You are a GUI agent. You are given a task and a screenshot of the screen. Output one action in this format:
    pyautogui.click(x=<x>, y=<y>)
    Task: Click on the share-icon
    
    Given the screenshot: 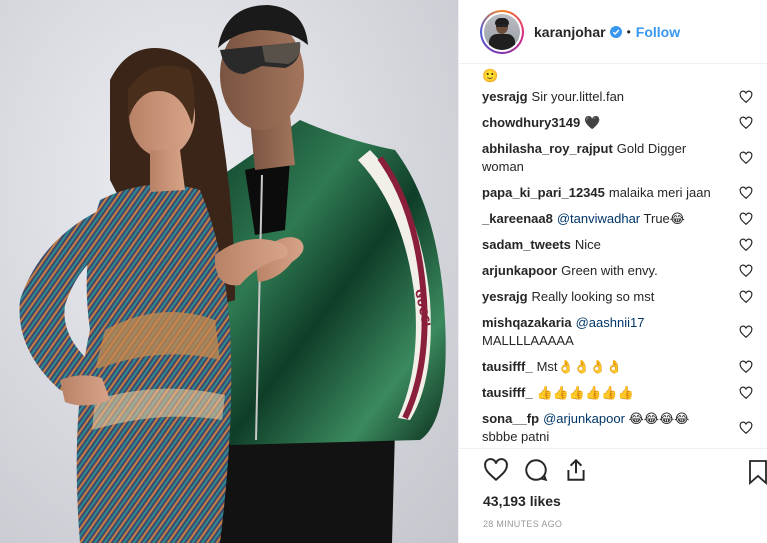 What is the action you would take?
    pyautogui.click(x=576, y=470)
    